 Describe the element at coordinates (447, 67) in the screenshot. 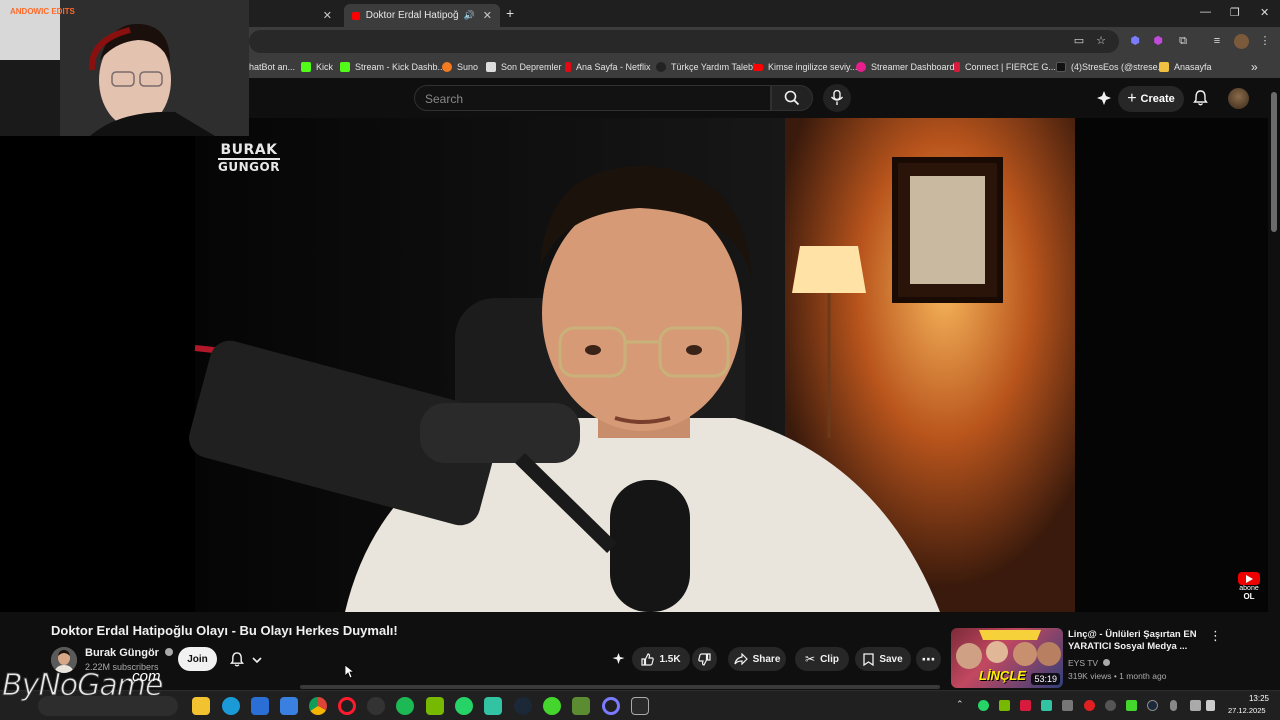

I see `suno-icon` at that location.